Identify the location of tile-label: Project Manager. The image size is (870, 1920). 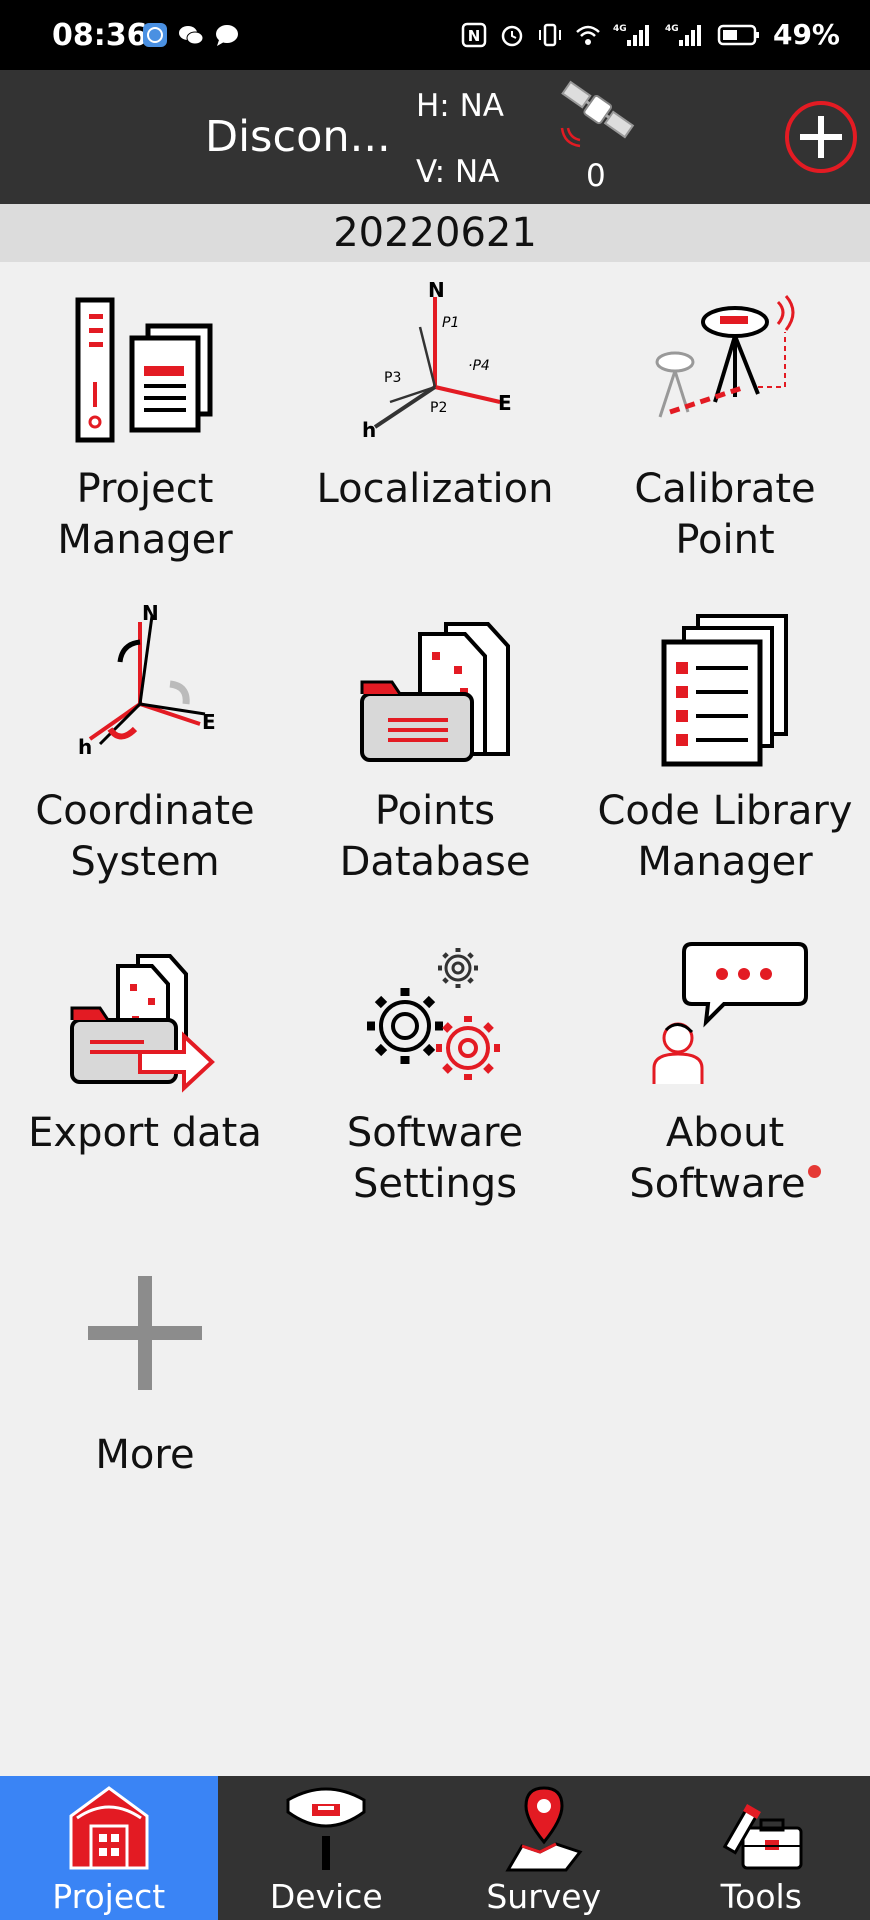
(145, 514).